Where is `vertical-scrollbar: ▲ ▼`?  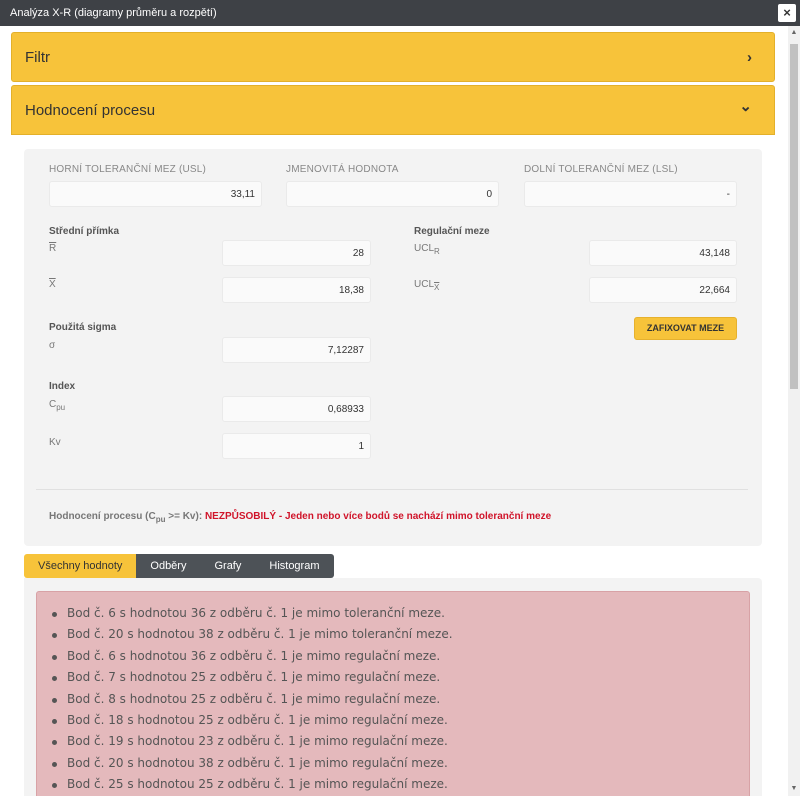 vertical-scrollbar: ▲ ▼ is located at coordinates (794, 411).